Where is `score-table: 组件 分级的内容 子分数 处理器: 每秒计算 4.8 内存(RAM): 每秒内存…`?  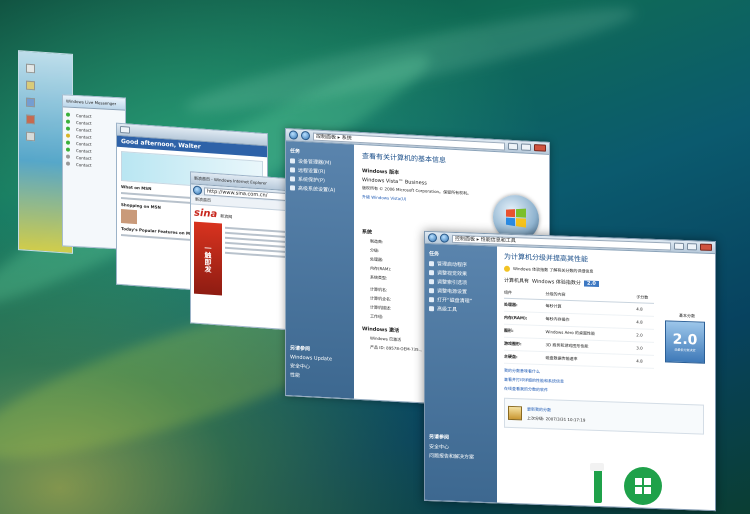
score-table: 组件 分级的内容 子分数 处理器: 每秒计算 4.8 内存(RAM): 每秒内存… is located at coordinates (579, 329).